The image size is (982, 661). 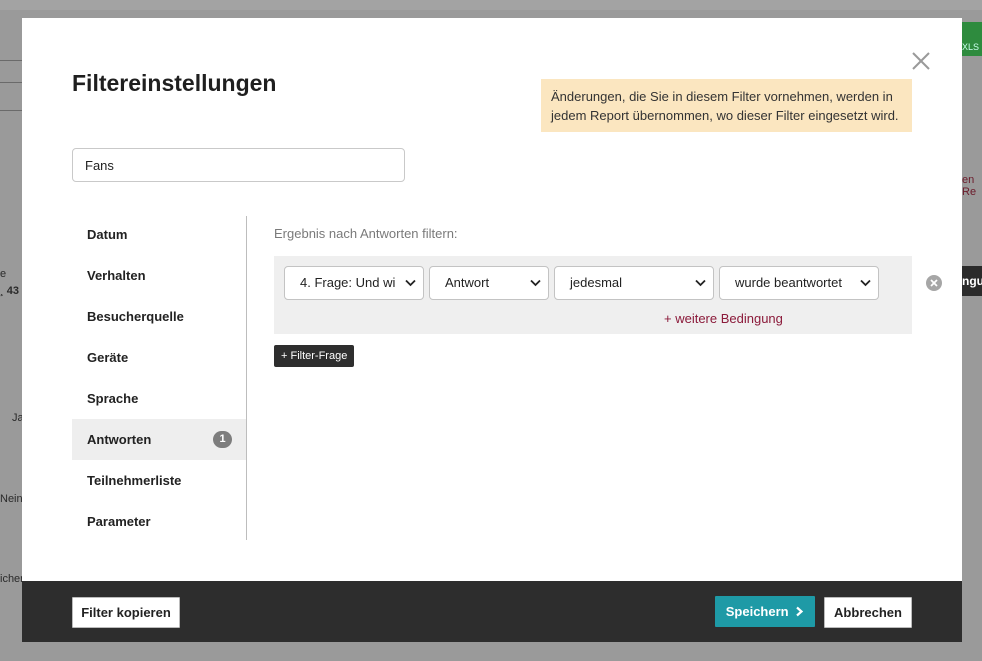 What do you see at coordinates (134, 480) in the screenshot?
I see `nav-item-label: Teilnehmerliste` at bounding box center [134, 480].